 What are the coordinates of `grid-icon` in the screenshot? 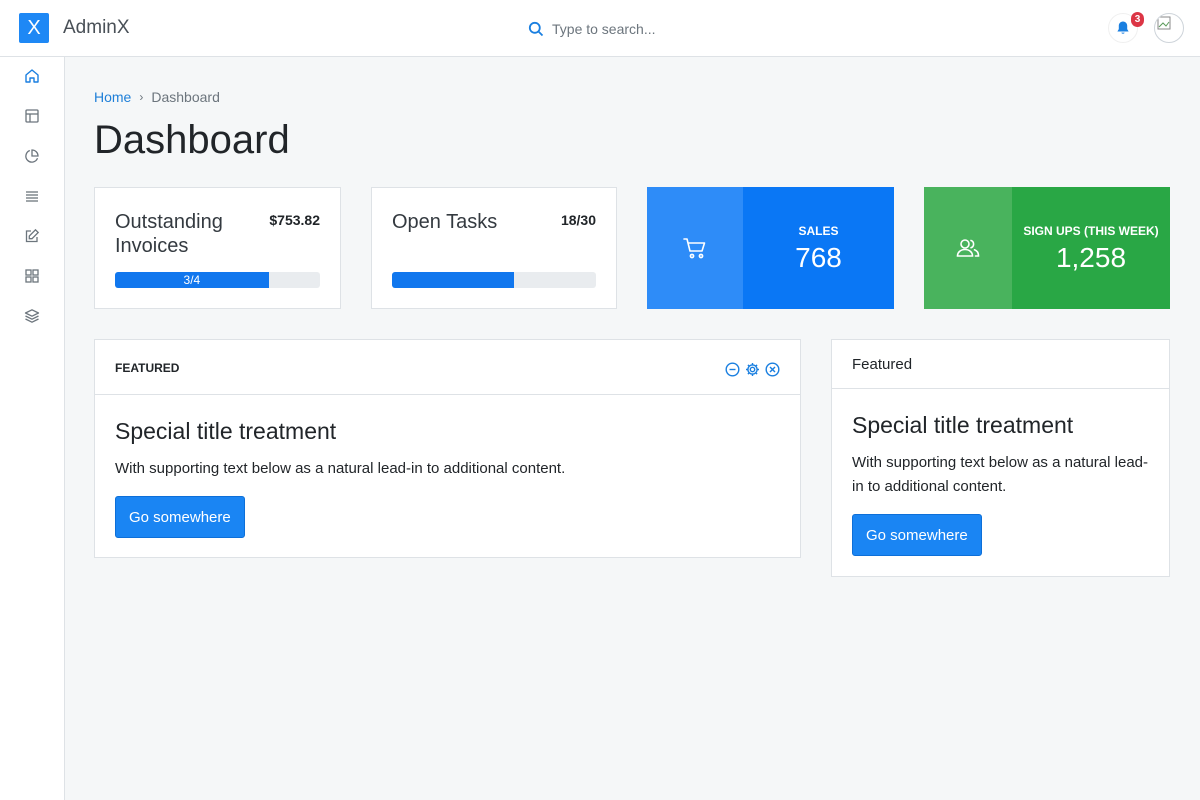 It's located at (32, 276).